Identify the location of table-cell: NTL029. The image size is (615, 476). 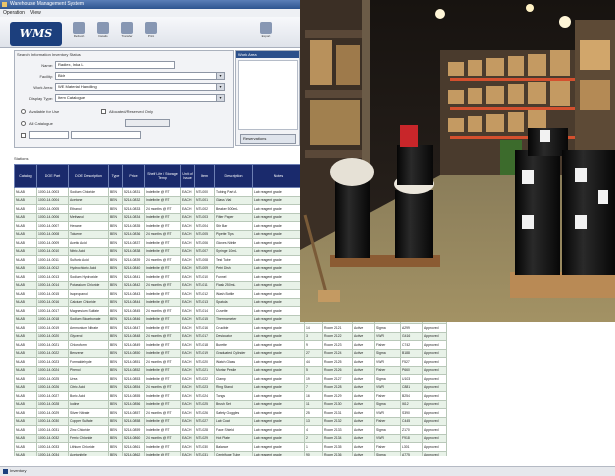
(204, 438).